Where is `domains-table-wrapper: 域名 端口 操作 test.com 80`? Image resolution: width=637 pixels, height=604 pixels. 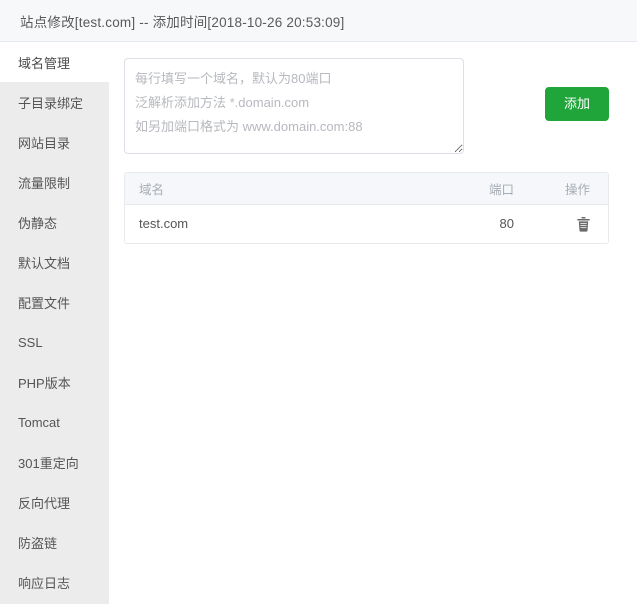 domains-table-wrapper: 域名 端口 操作 test.com 80 is located at coordinates (366, 208).